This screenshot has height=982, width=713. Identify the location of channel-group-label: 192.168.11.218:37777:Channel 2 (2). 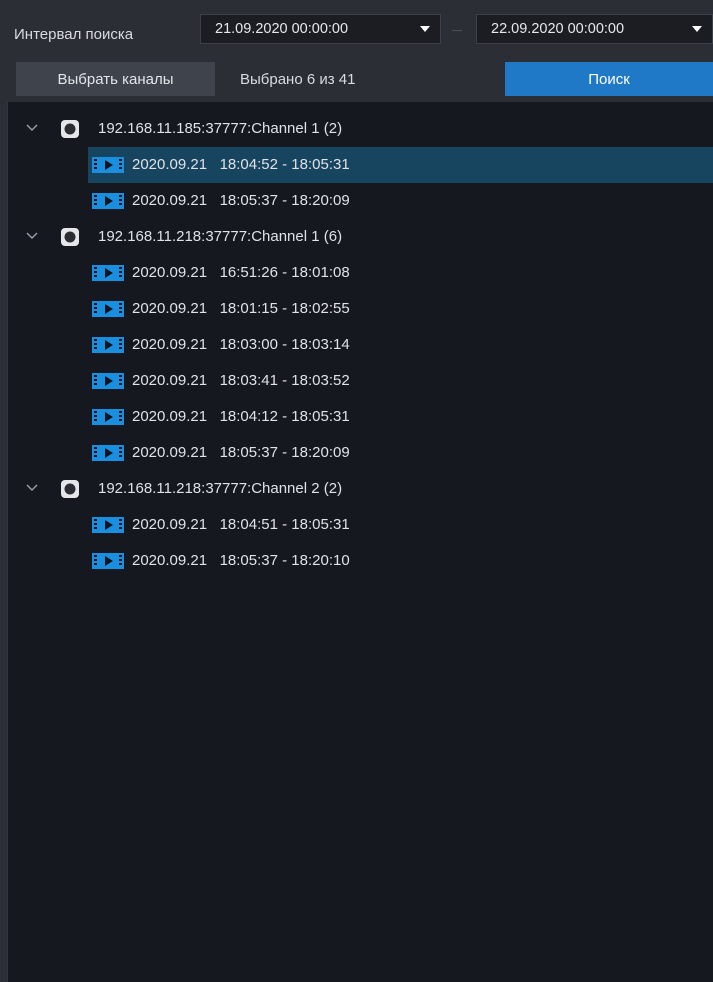
(220, 488).